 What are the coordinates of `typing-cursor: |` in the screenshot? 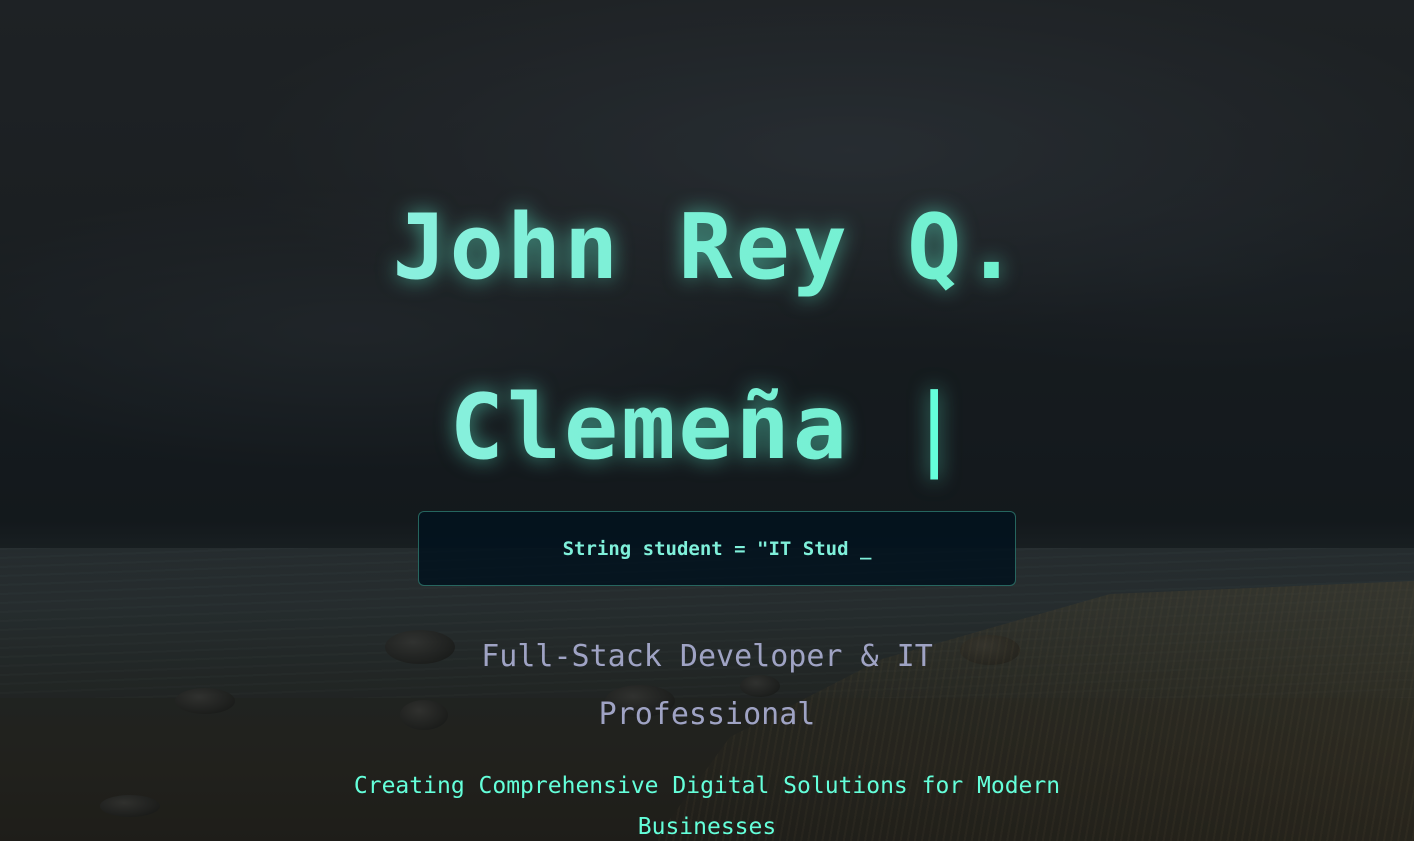 It's located at (936, 427).